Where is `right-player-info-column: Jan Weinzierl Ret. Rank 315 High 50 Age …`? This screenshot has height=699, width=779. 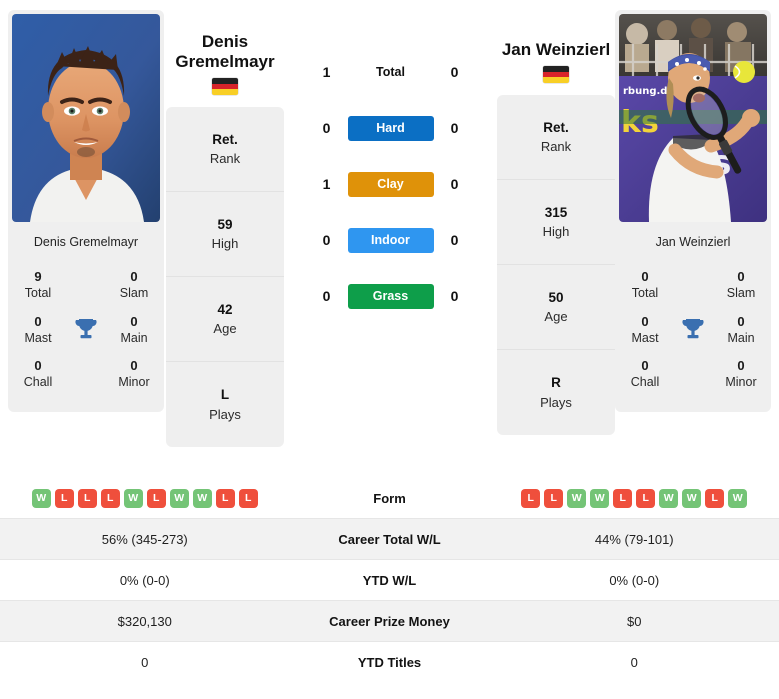 right-player-info-column: Jan Weinzierl Ret. Rank 315 High 50 Age … is located at coordinates (556, 223).